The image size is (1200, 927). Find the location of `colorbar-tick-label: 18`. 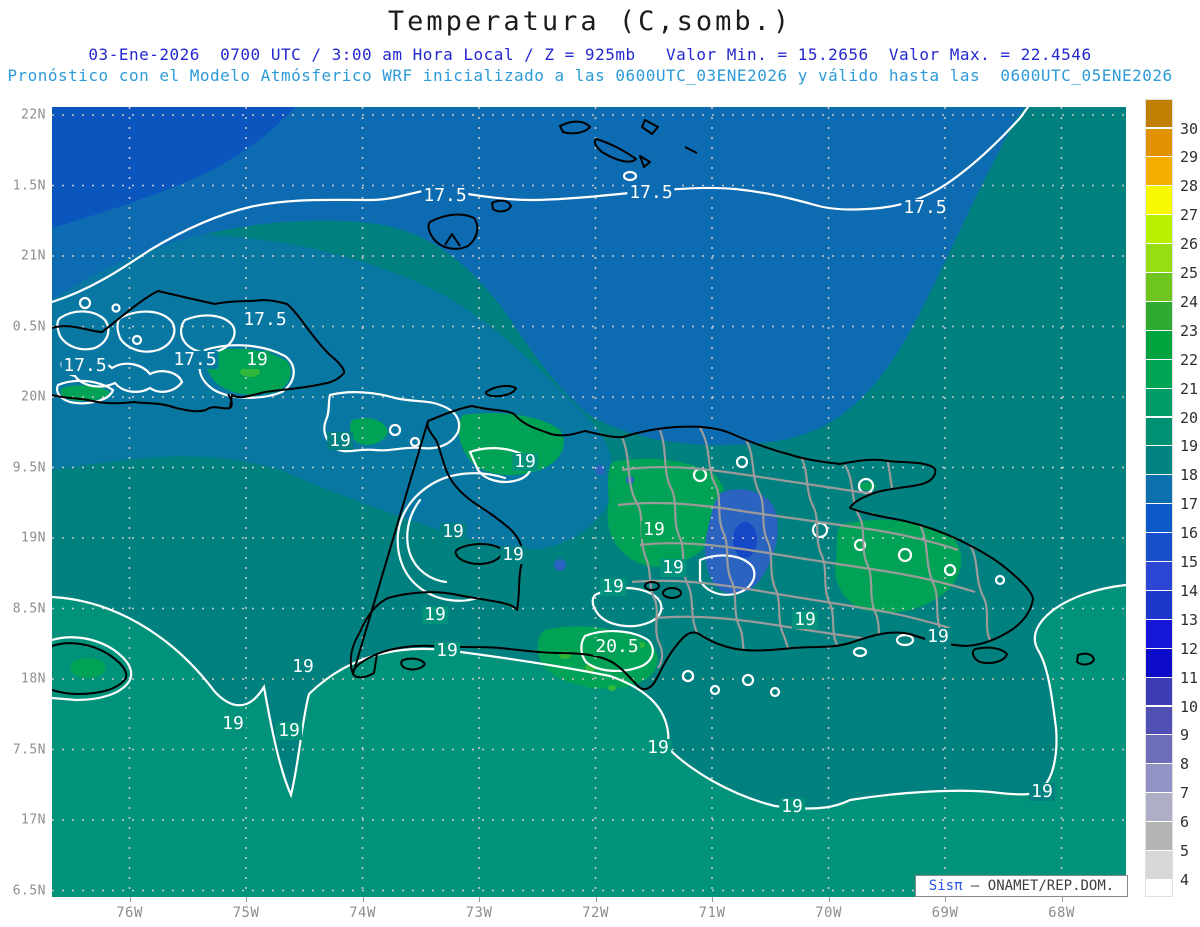

colorbar-tick-label: 18 is located at coordinates (1189, 475).